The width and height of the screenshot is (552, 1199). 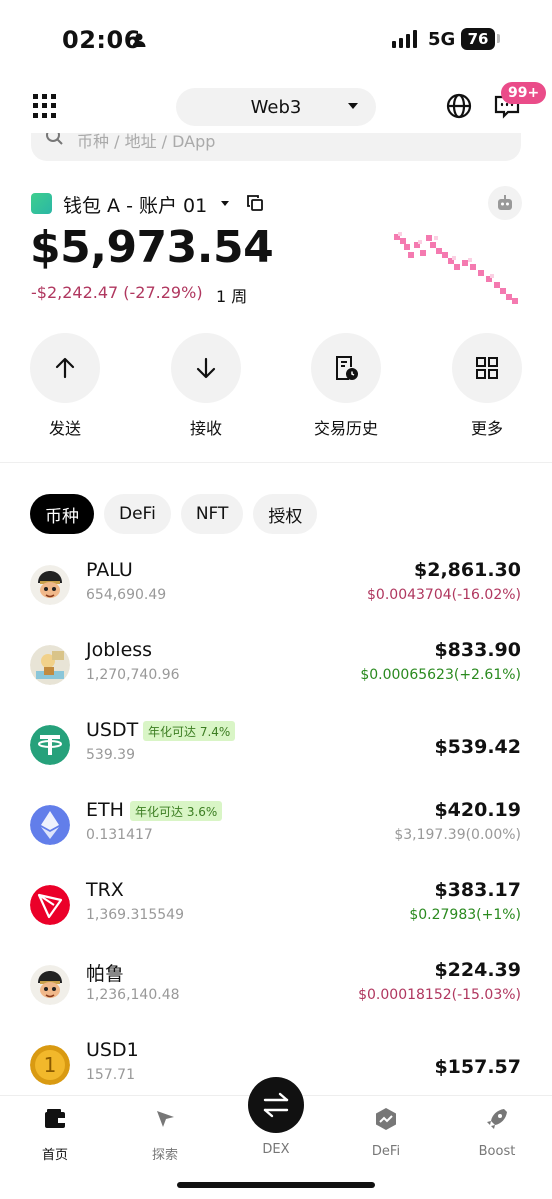 I want to click on nav-dex-label: DEX, so click(x=276, y=1149).